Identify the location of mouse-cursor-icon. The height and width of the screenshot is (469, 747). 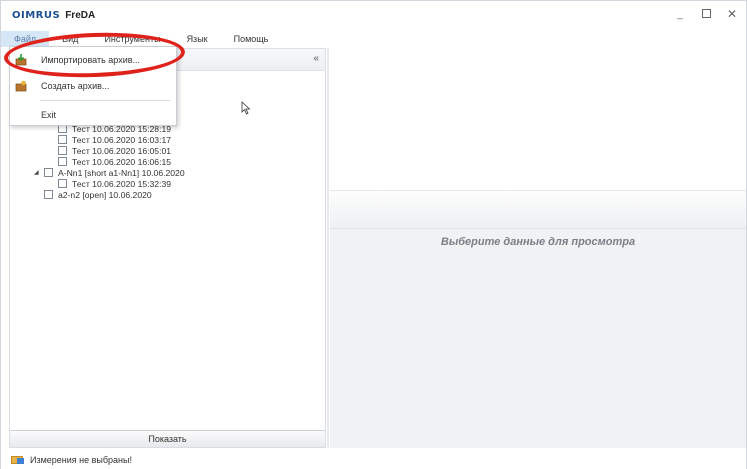
(246, 108).